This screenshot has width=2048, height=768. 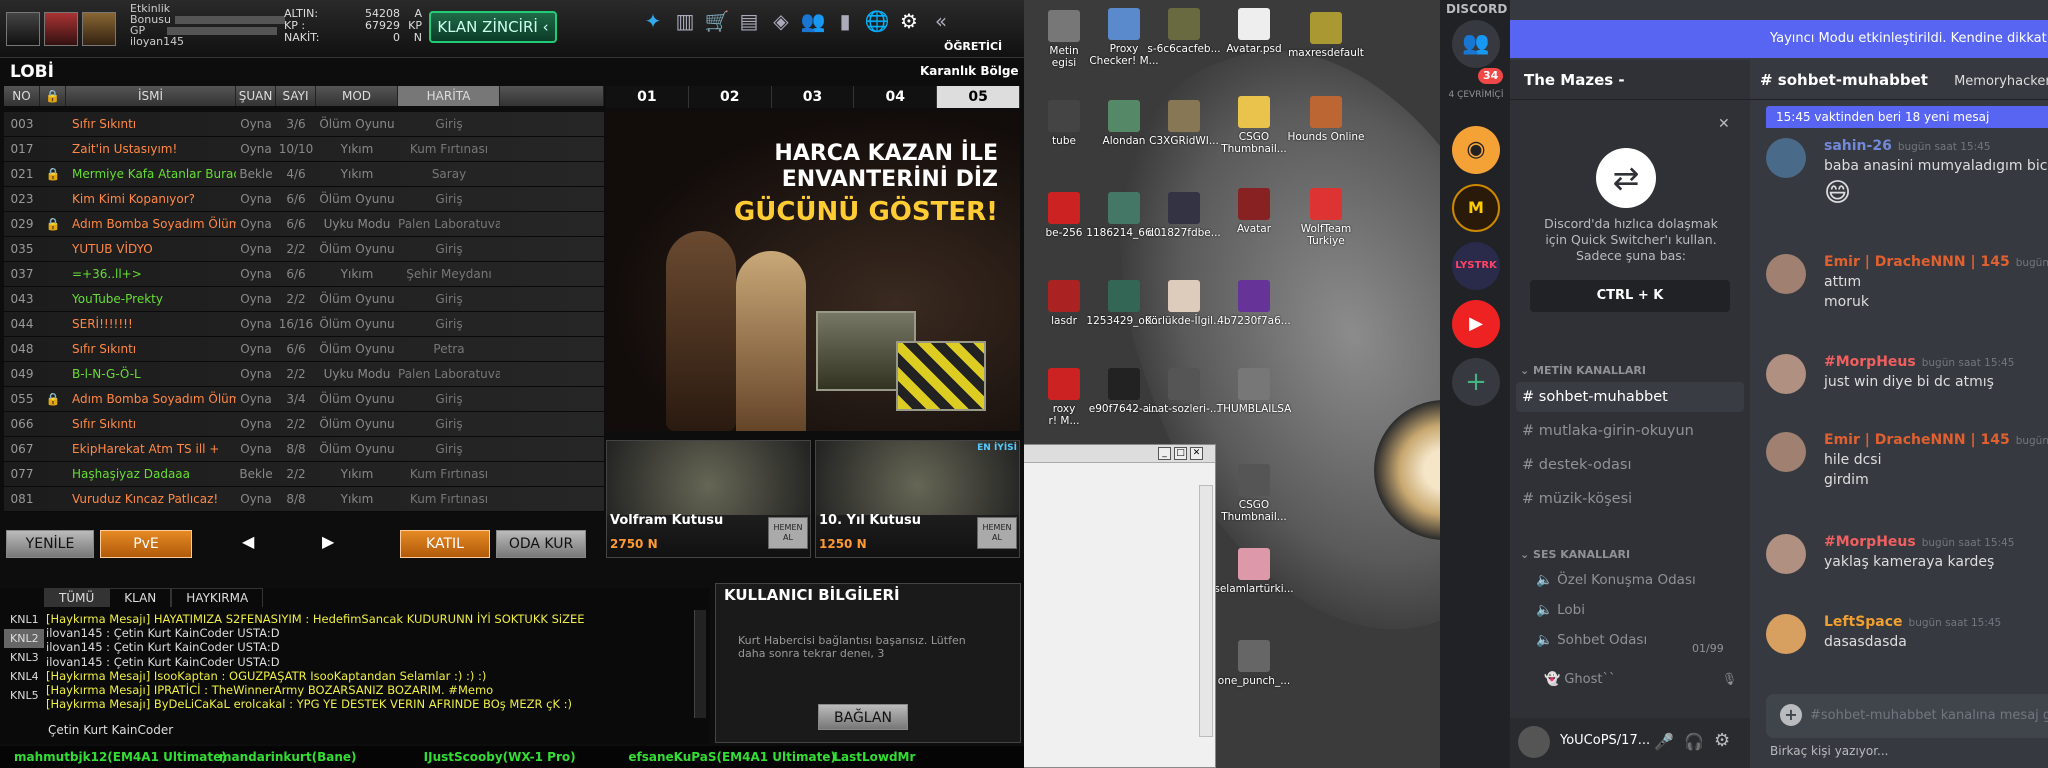 What do you see at coordinates (24, 676) in the screenshot?
I see `channel-tab: KNL4` at bounding box center [24, 676].